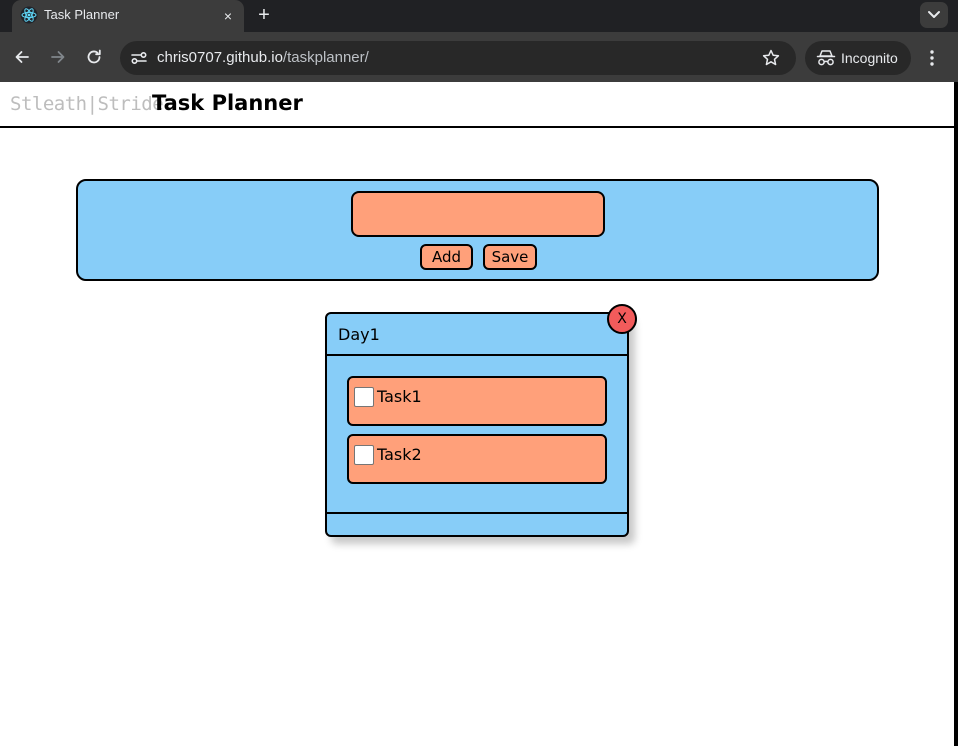 The image size is (958, 746). Describe the element at coordinates (359, 334) in the screenshot. I see `day-title: Day1` at that location.